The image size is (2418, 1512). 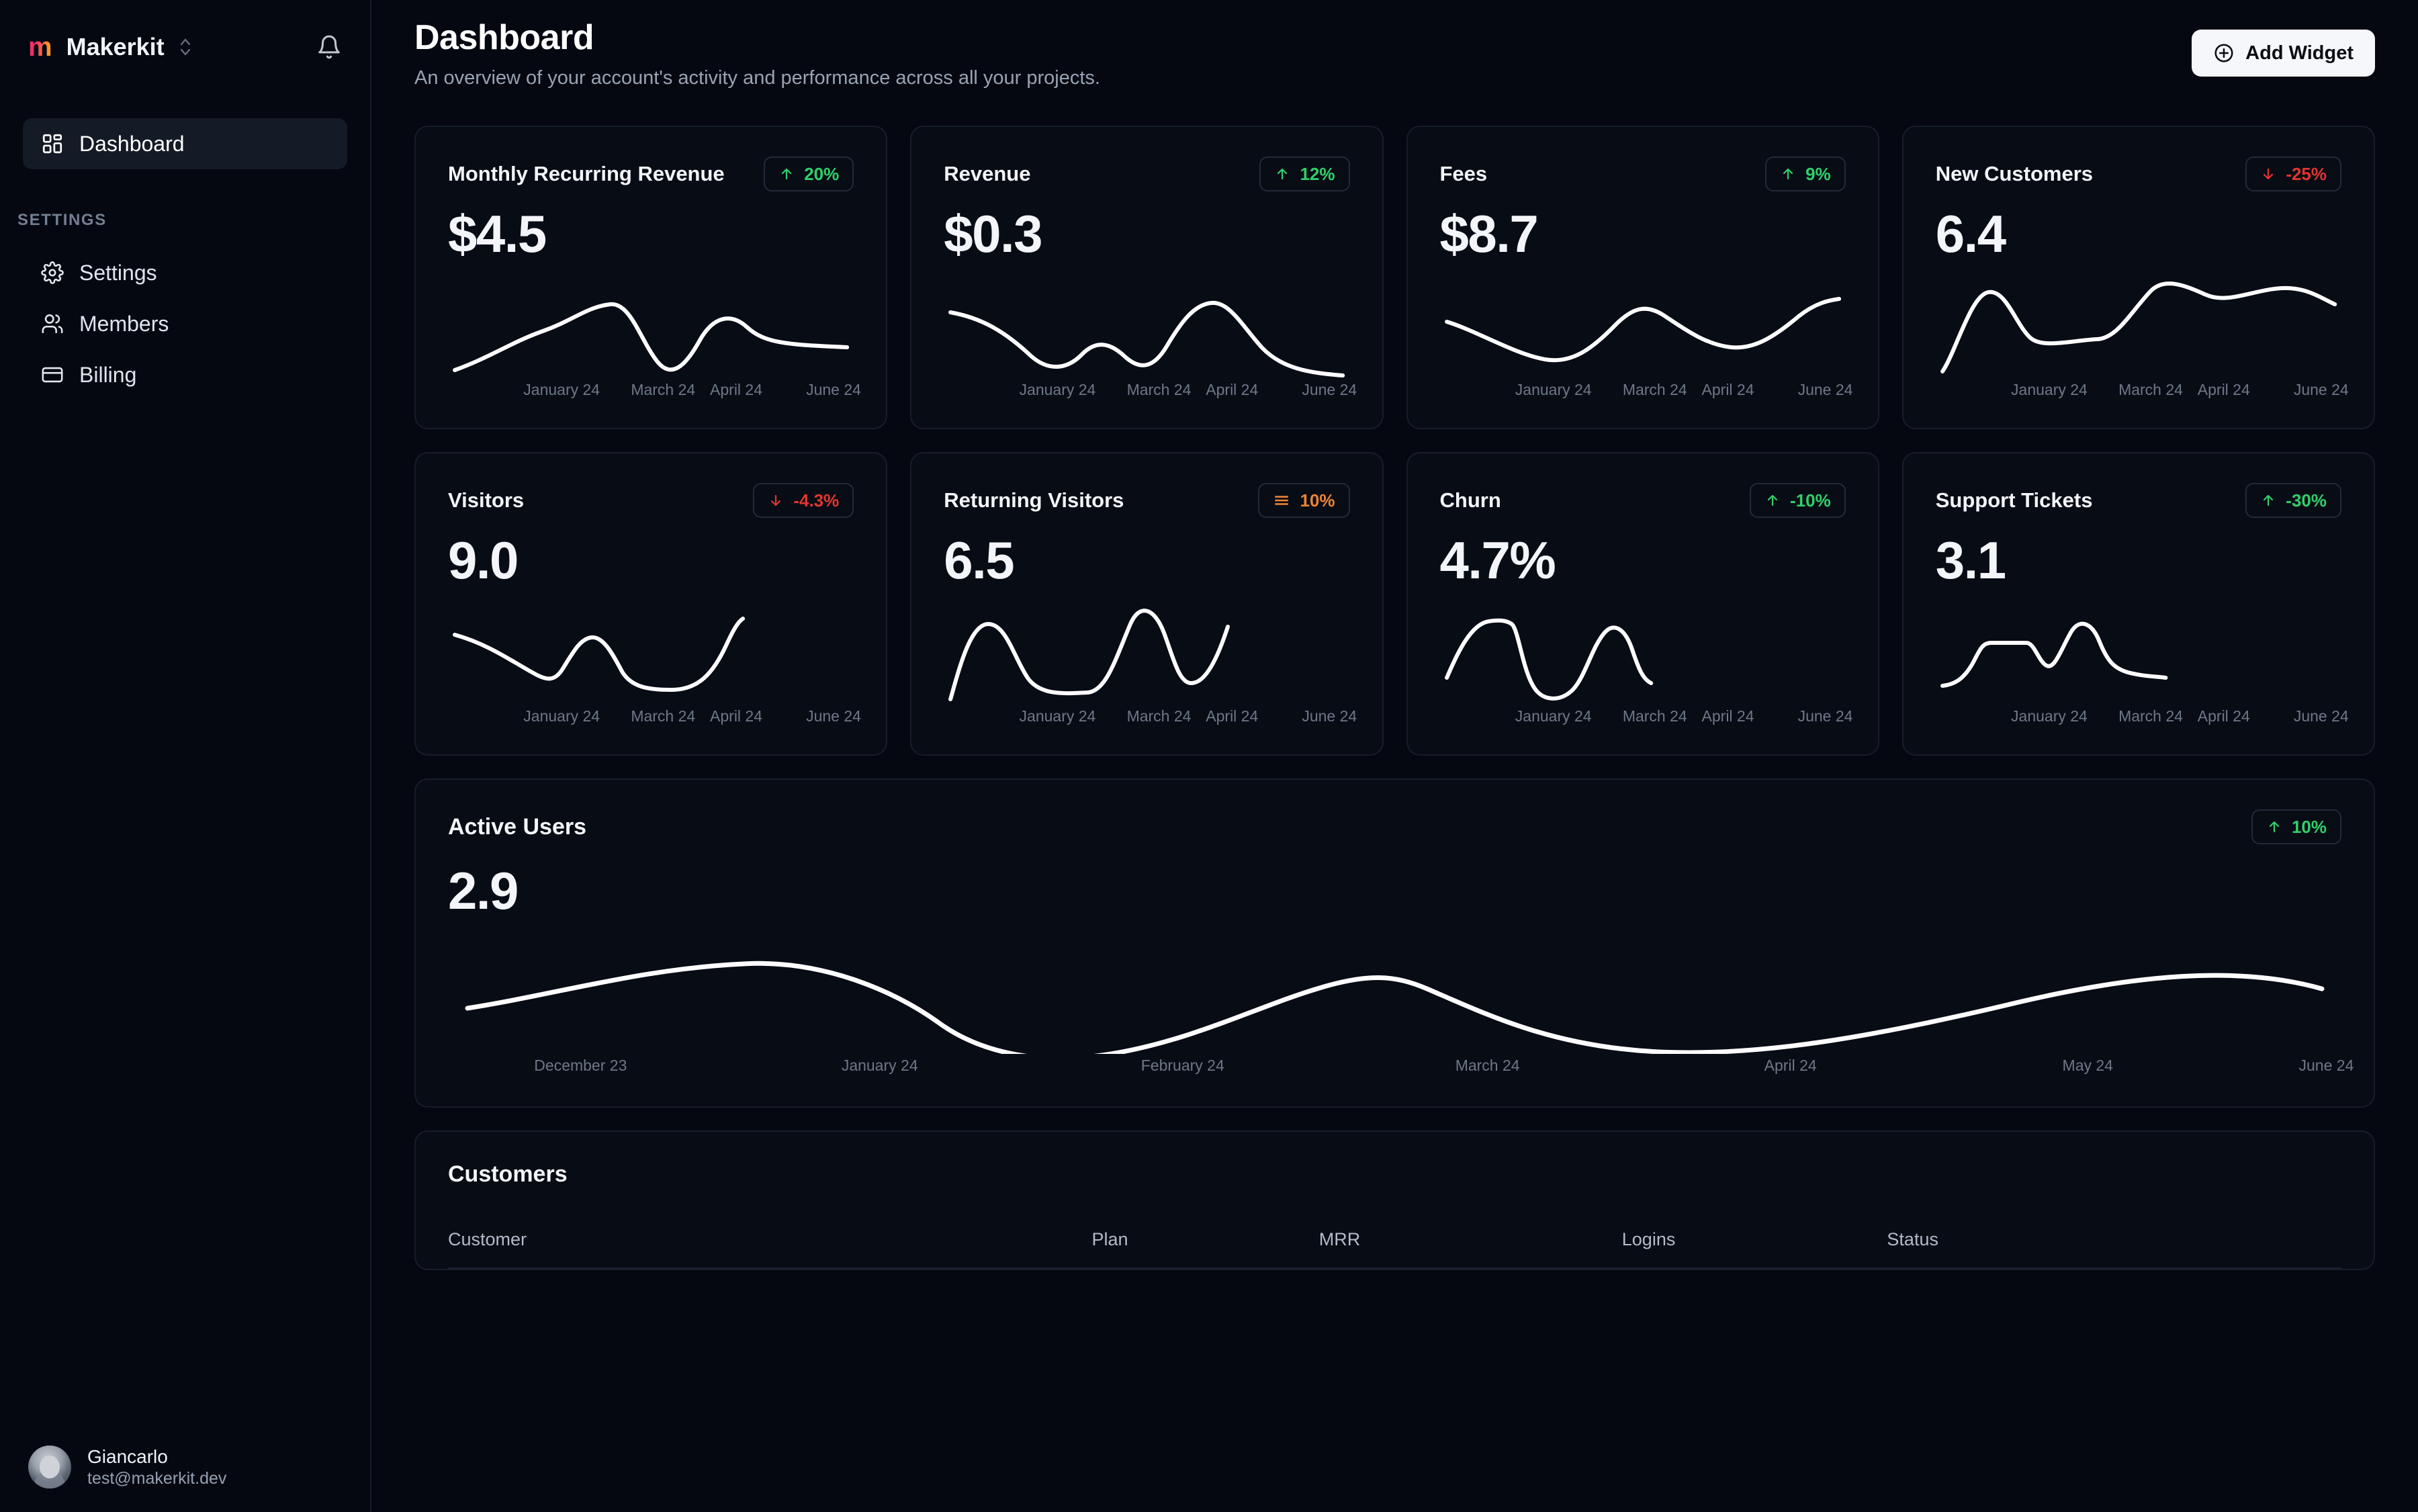 What do you see at coordinates (816, 500) in the screenshot?
I see `badge-value: -4.3%` at bounding box center [816, 500].